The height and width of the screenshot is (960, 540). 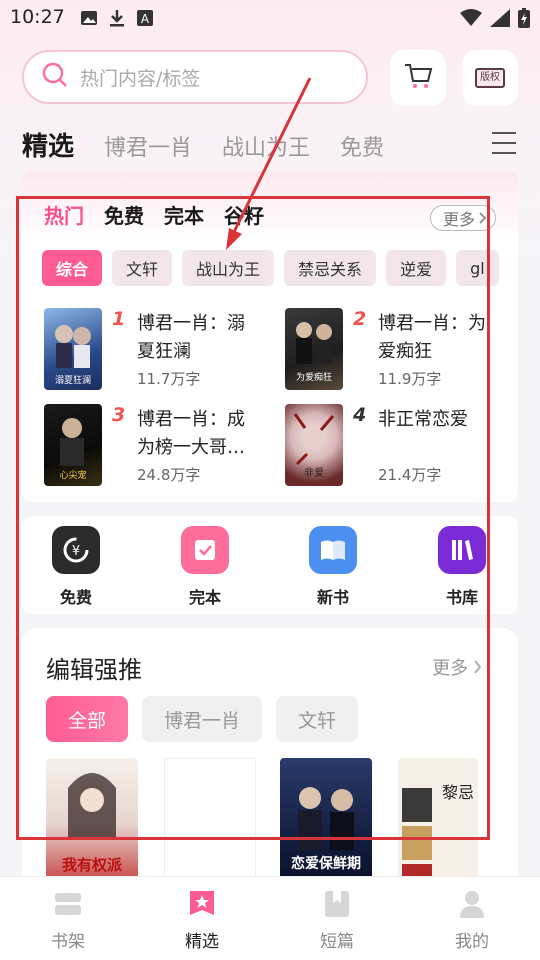 What do you see at coordinates (142, 268) in the screenshot?
I see `chip-wenxuan: 文轩` at bounding box center [142, 268].